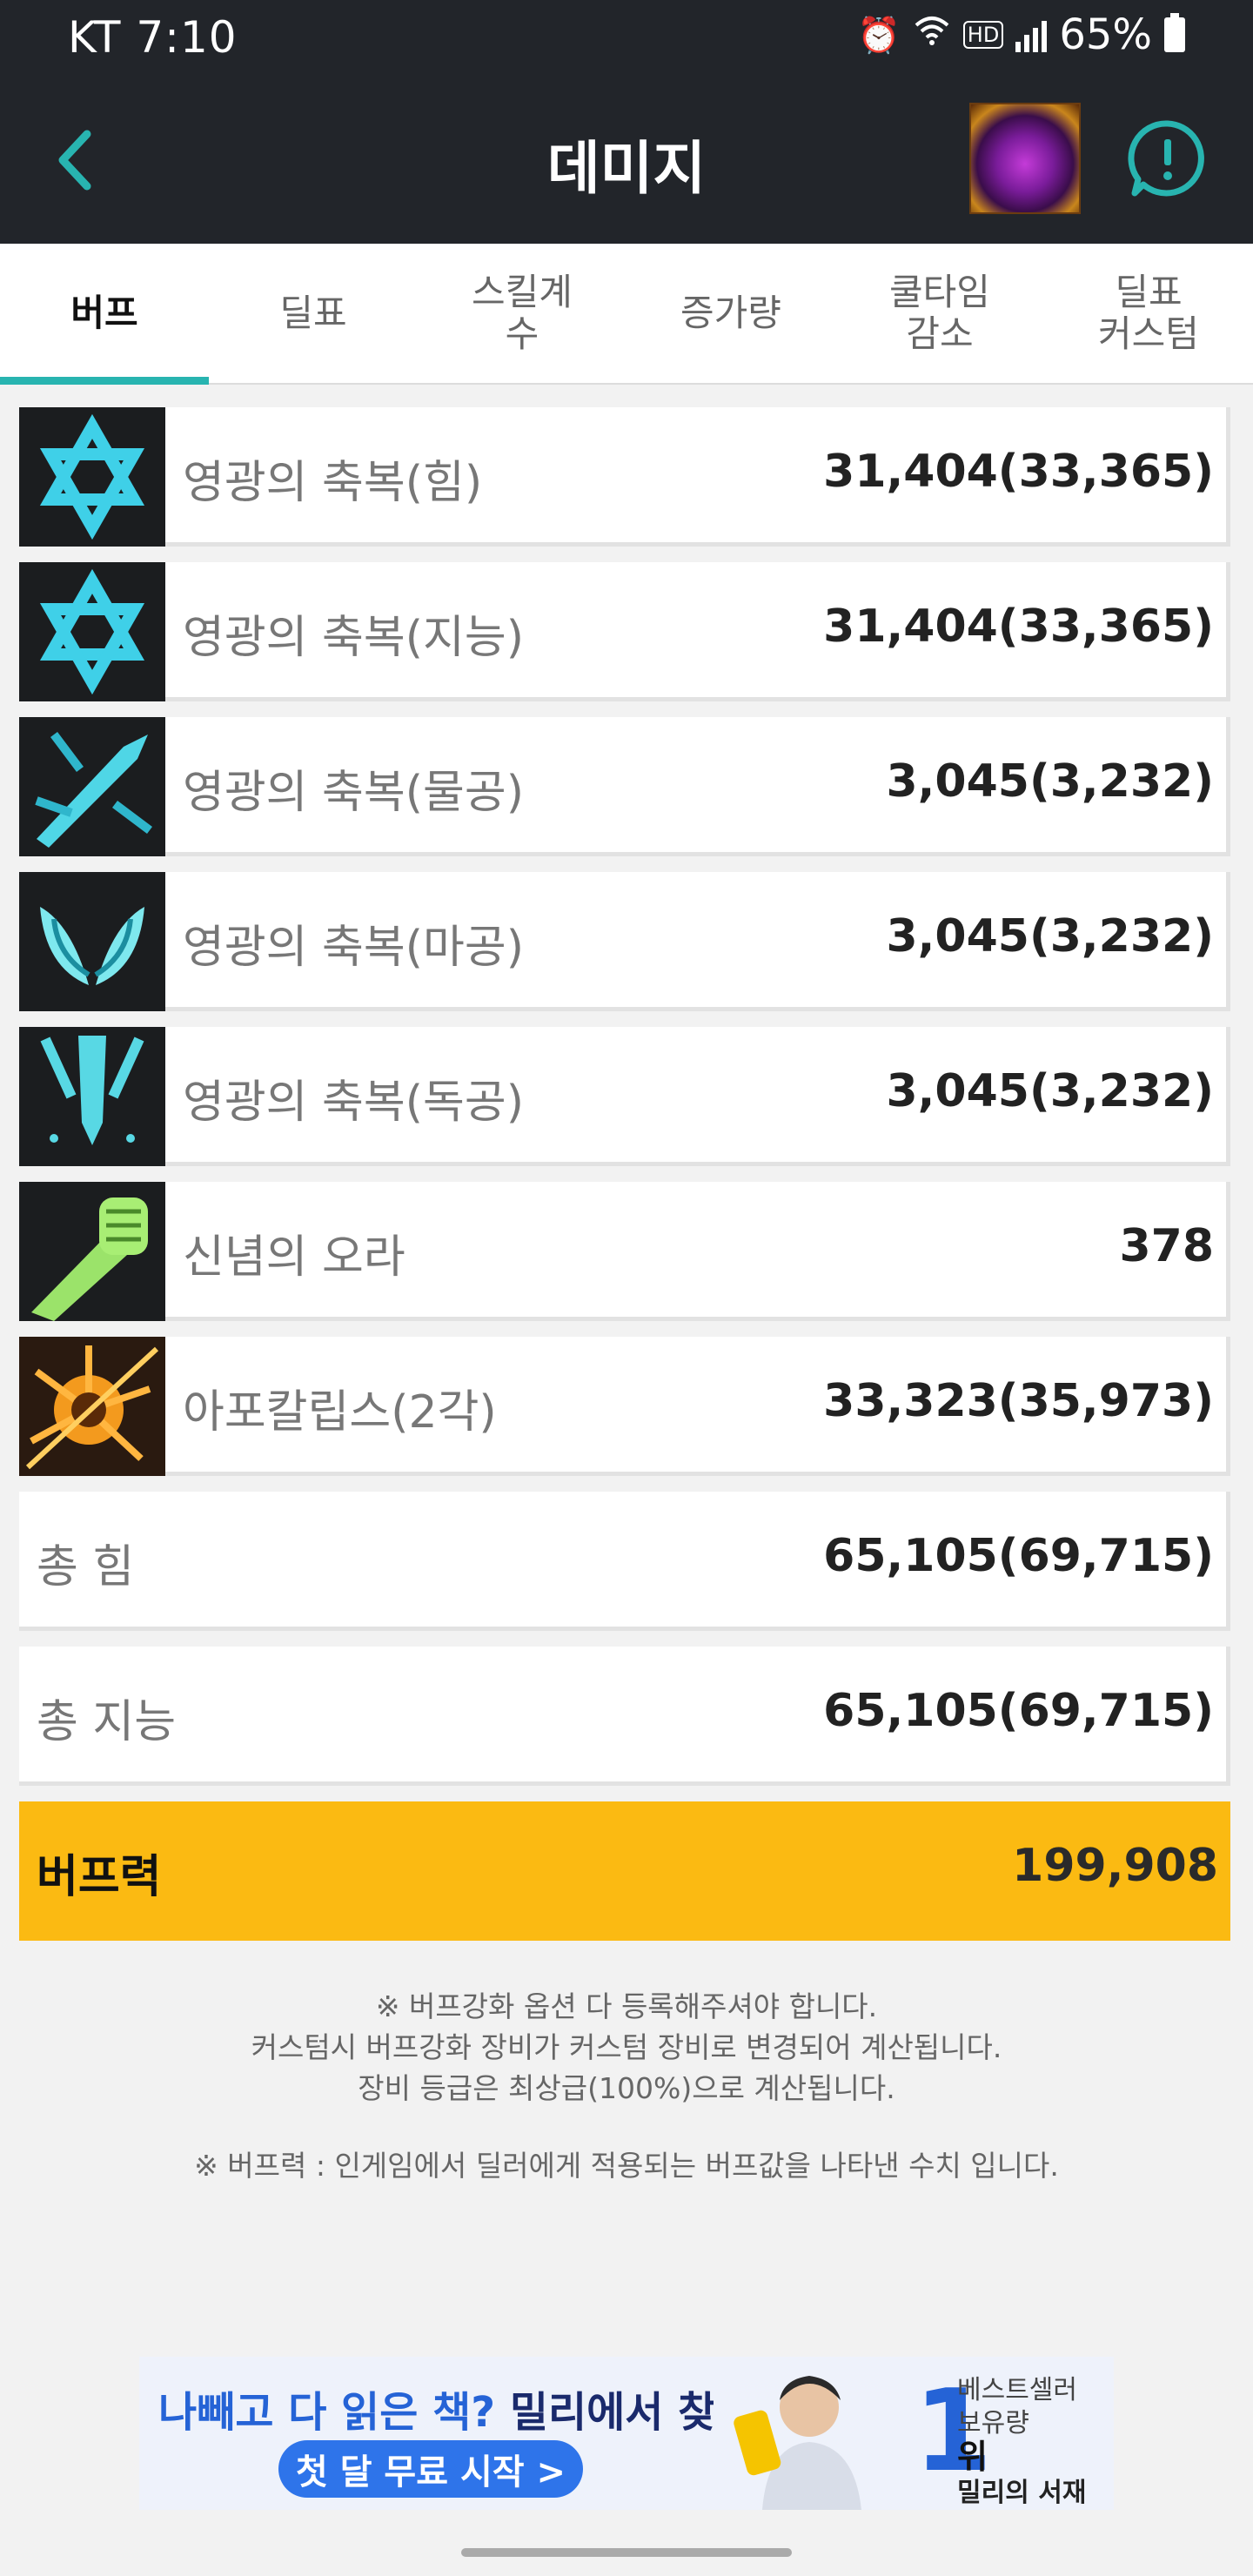 The image size is (1253, 2576). I want to click on tab-deal-custom: 딜표 커스텀, so click(1148, 313).